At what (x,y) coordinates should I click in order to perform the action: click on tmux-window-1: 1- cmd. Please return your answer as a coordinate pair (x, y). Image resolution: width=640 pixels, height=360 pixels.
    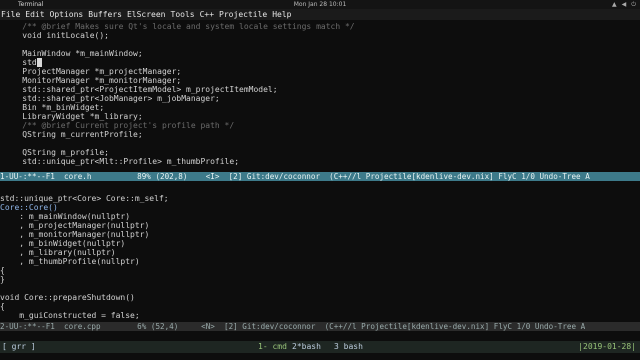
    Looking at the image, I should click on (272, 347).